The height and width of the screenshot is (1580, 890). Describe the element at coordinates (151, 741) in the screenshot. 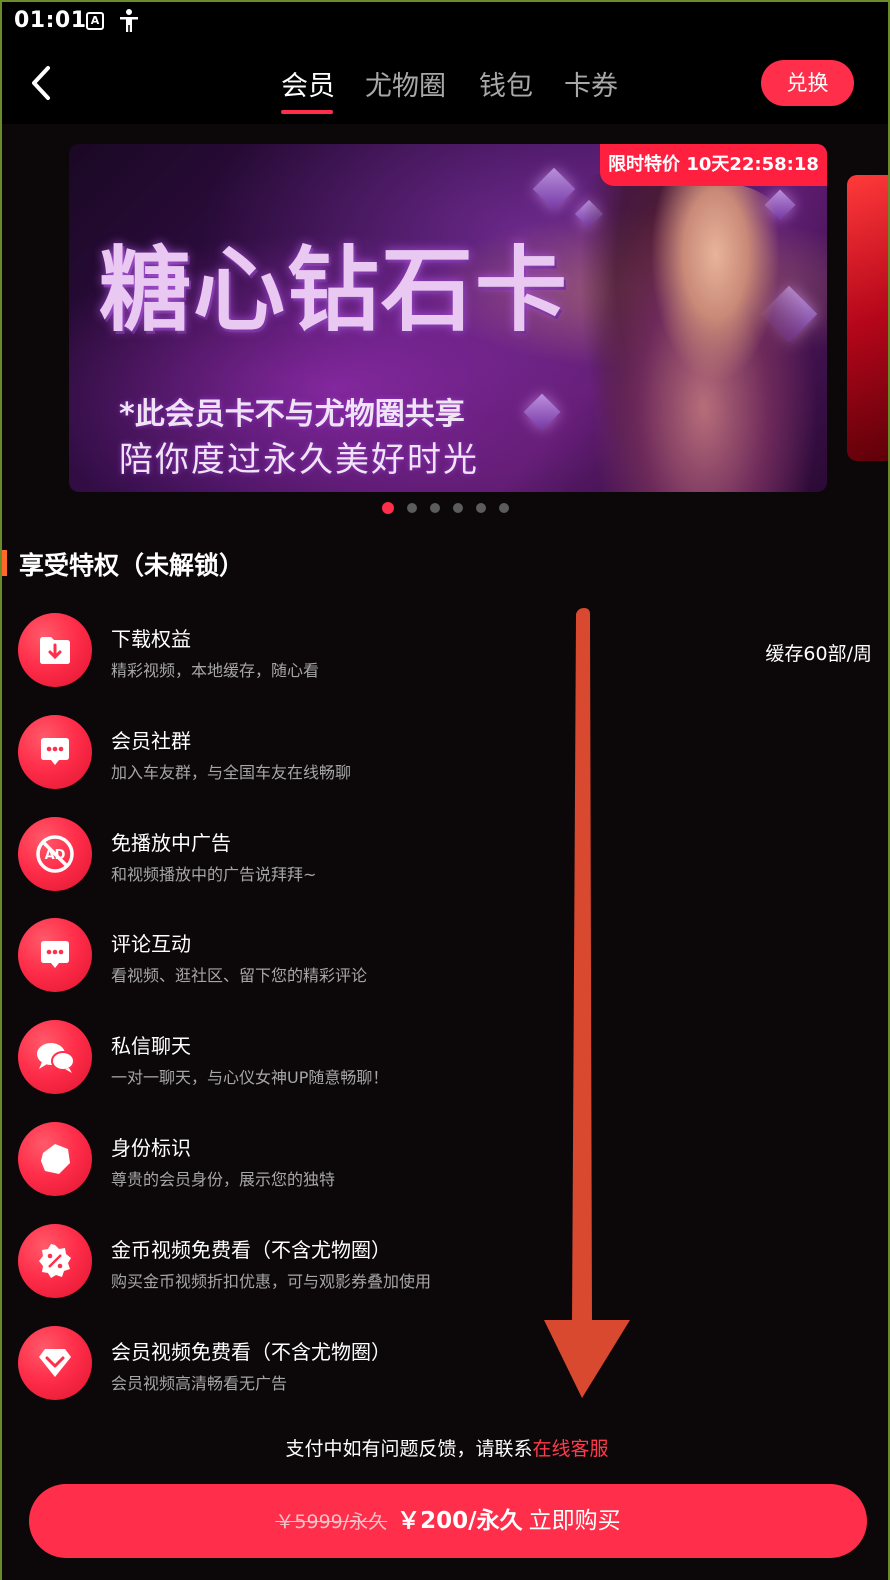

I see `privilege-title: 会员社群` at that location.